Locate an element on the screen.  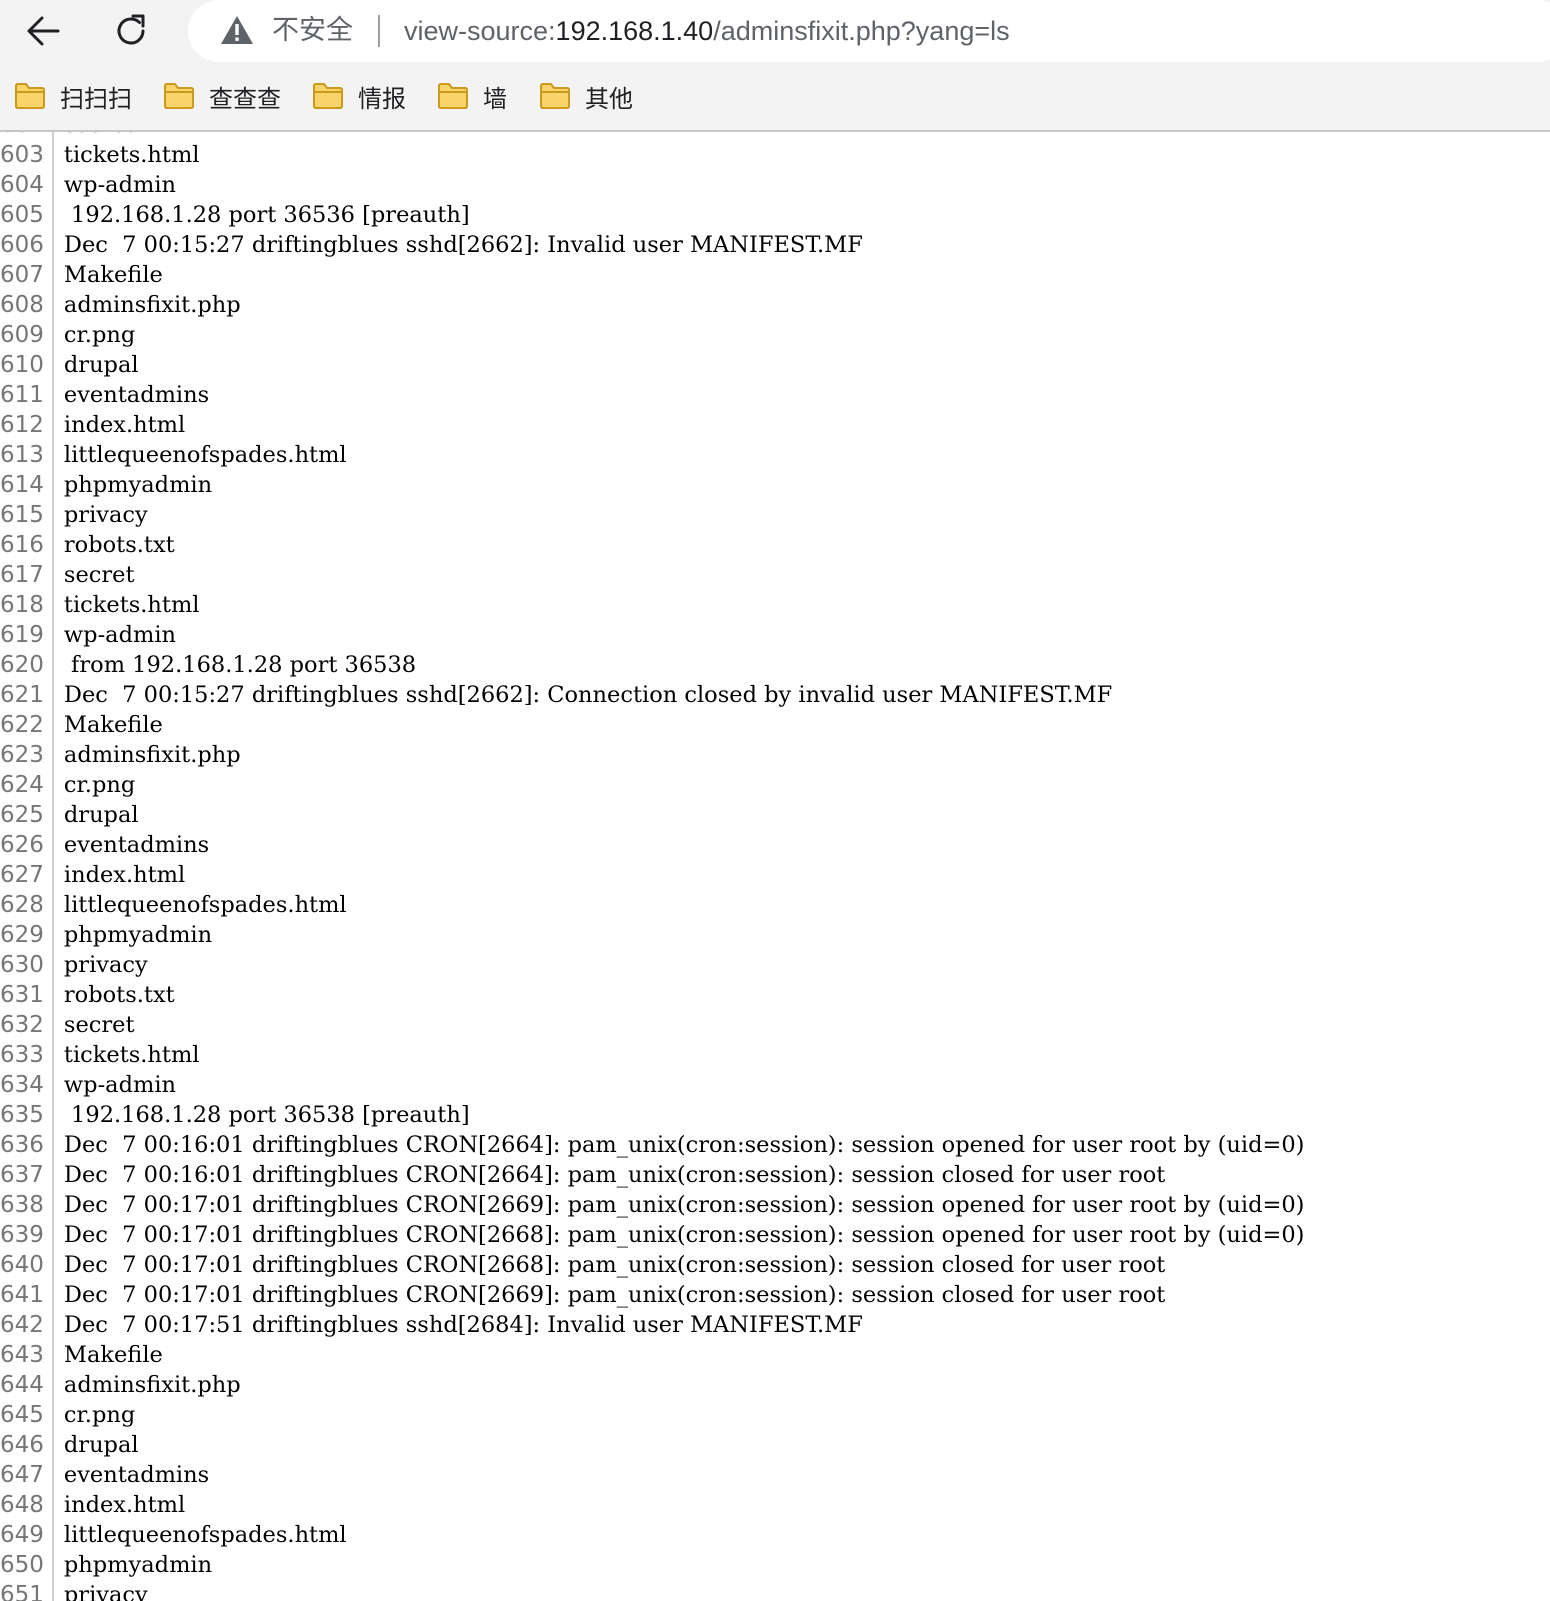
bookmark-folder-0: 扫扫扫 is located at coordinates (73, 96).